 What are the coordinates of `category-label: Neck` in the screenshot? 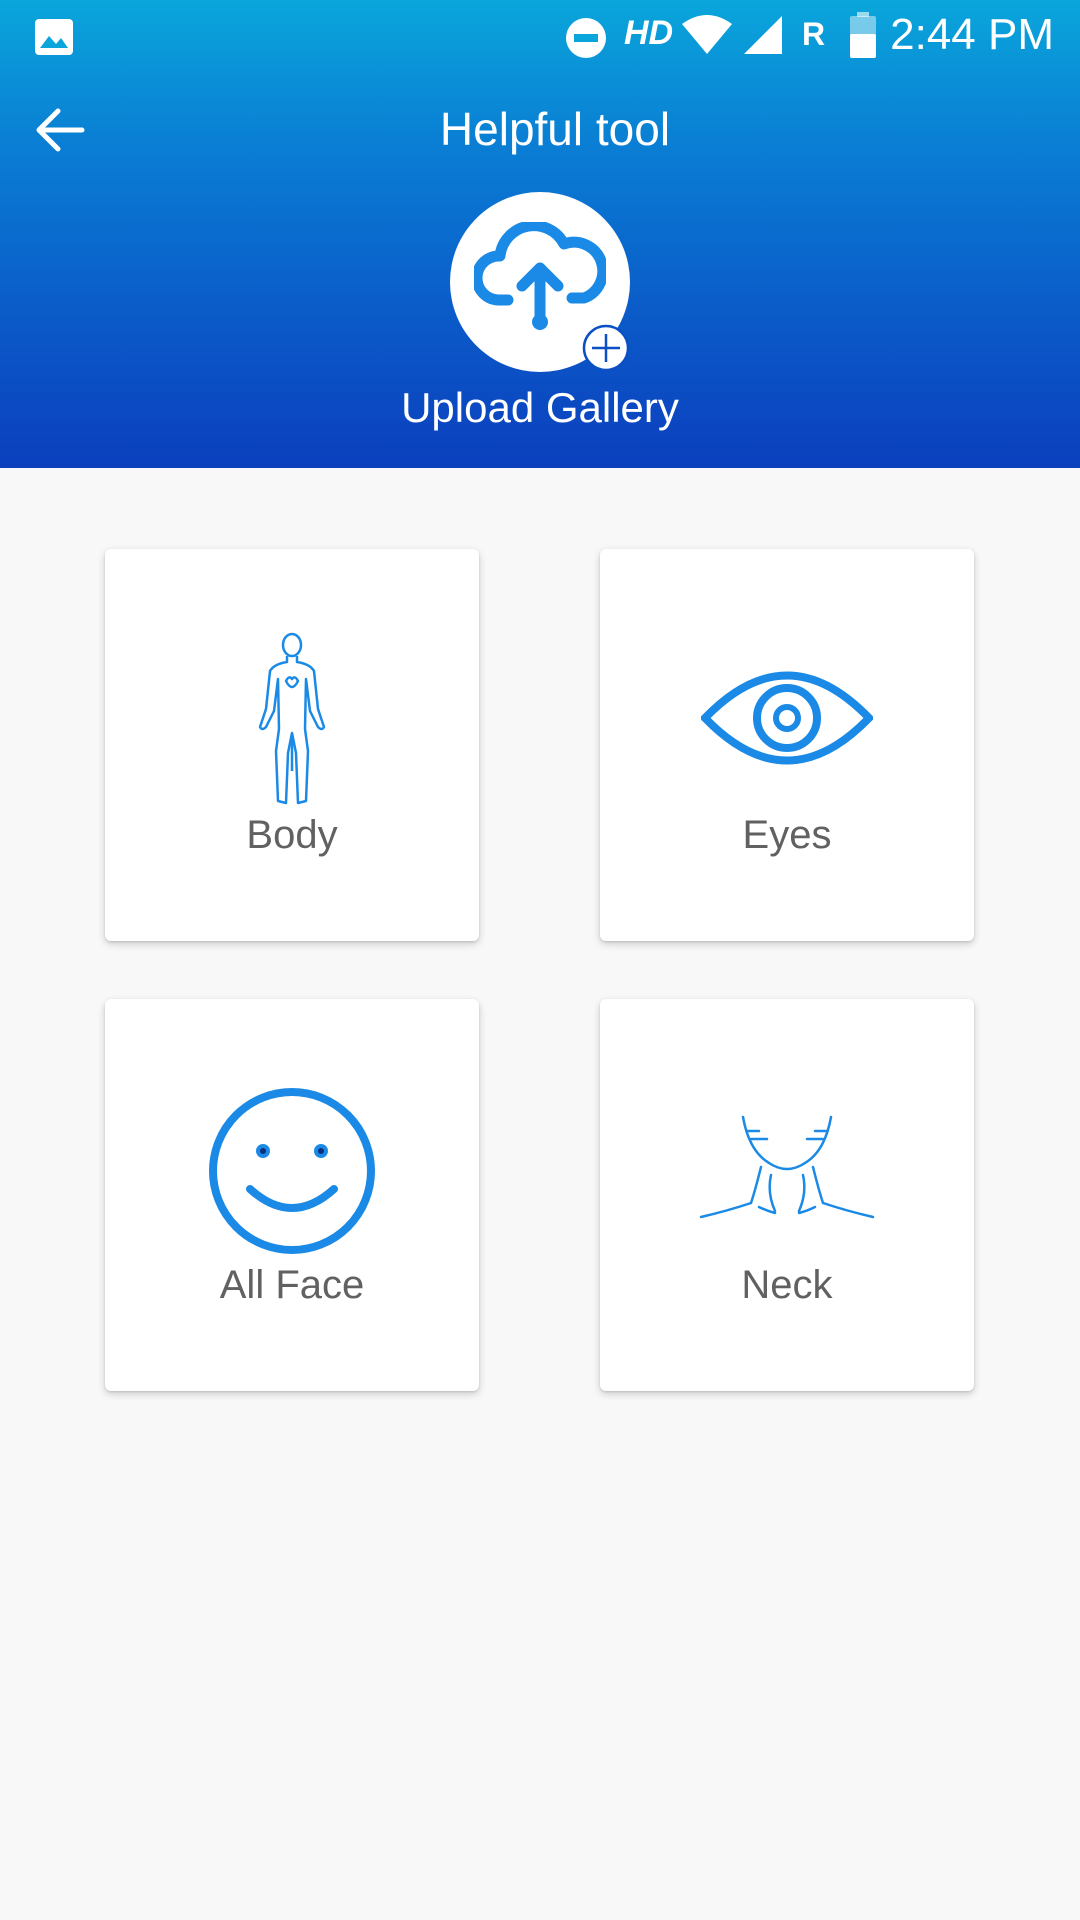 It's located at (787, 1285).